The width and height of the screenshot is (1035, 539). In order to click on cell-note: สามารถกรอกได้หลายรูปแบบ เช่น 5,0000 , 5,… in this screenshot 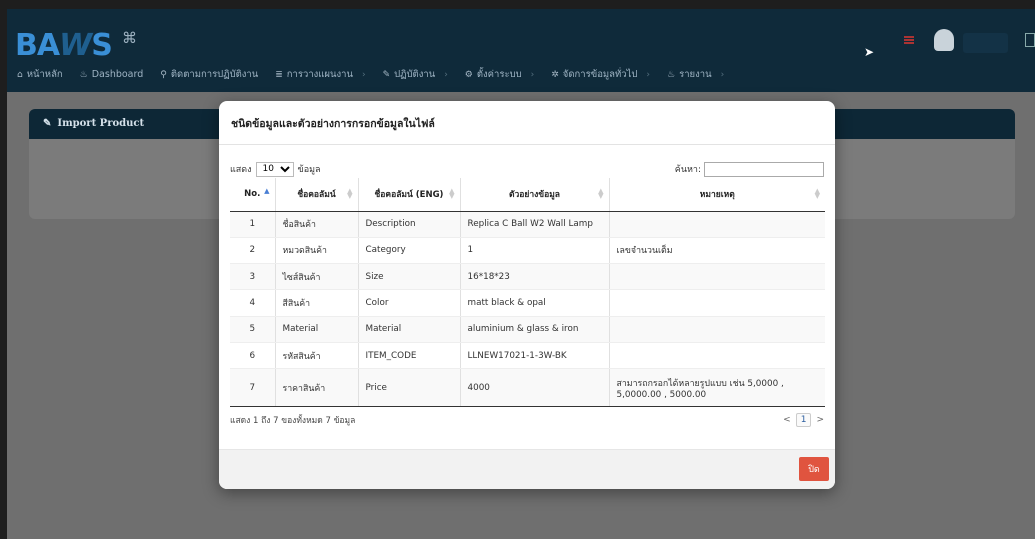, I will do `click(716, 388)`.